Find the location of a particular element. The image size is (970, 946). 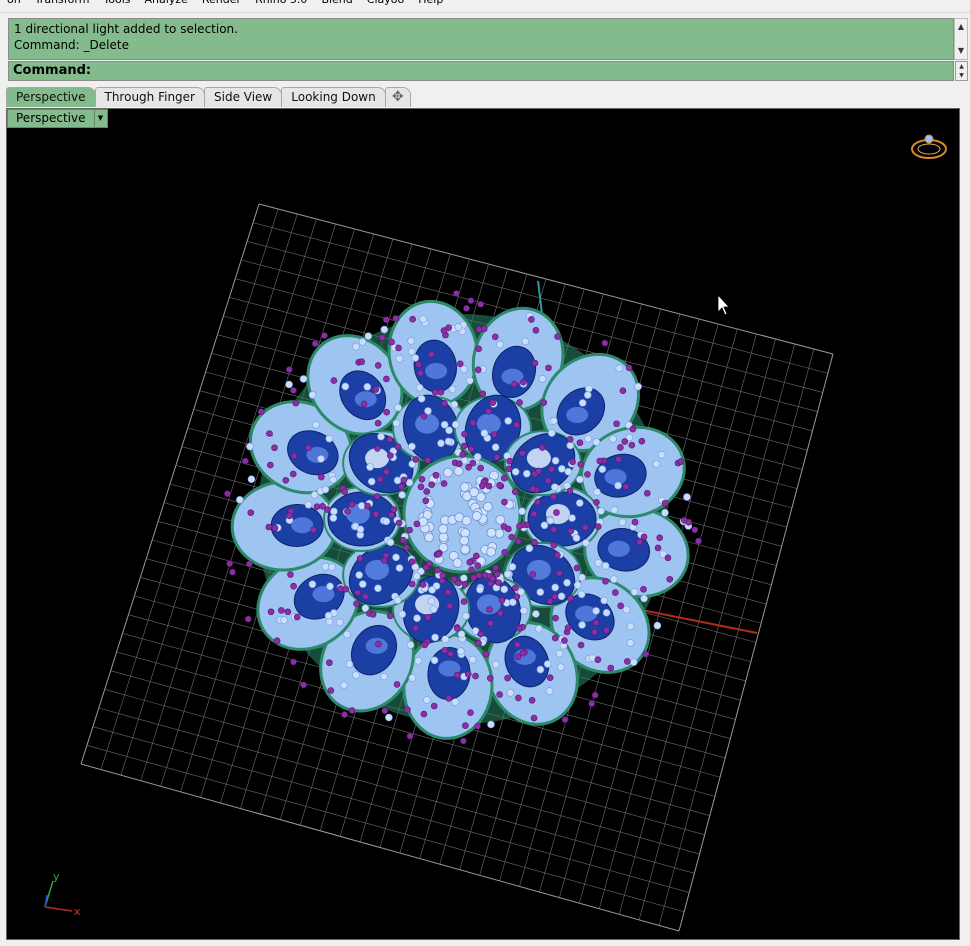

menu-item-render: Render is located at coordinates (221, 4).